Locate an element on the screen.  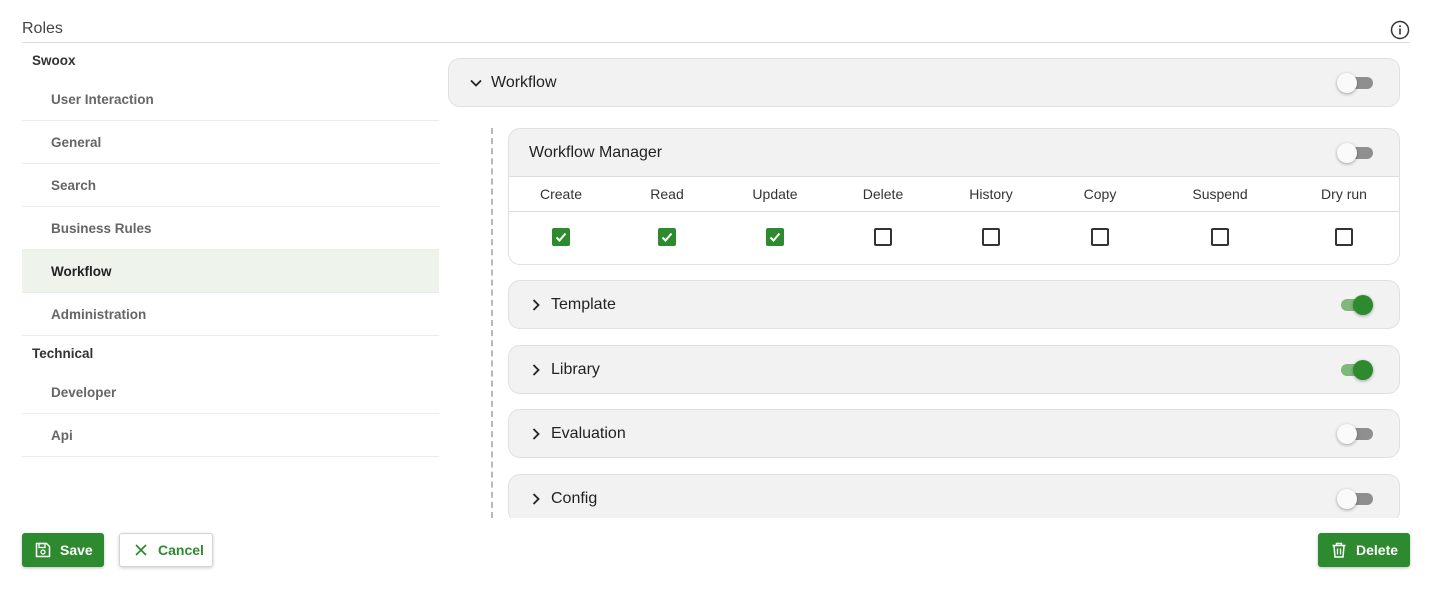
sidebar-item-business-rules: Business Rules is located at coordinates (230, 228).